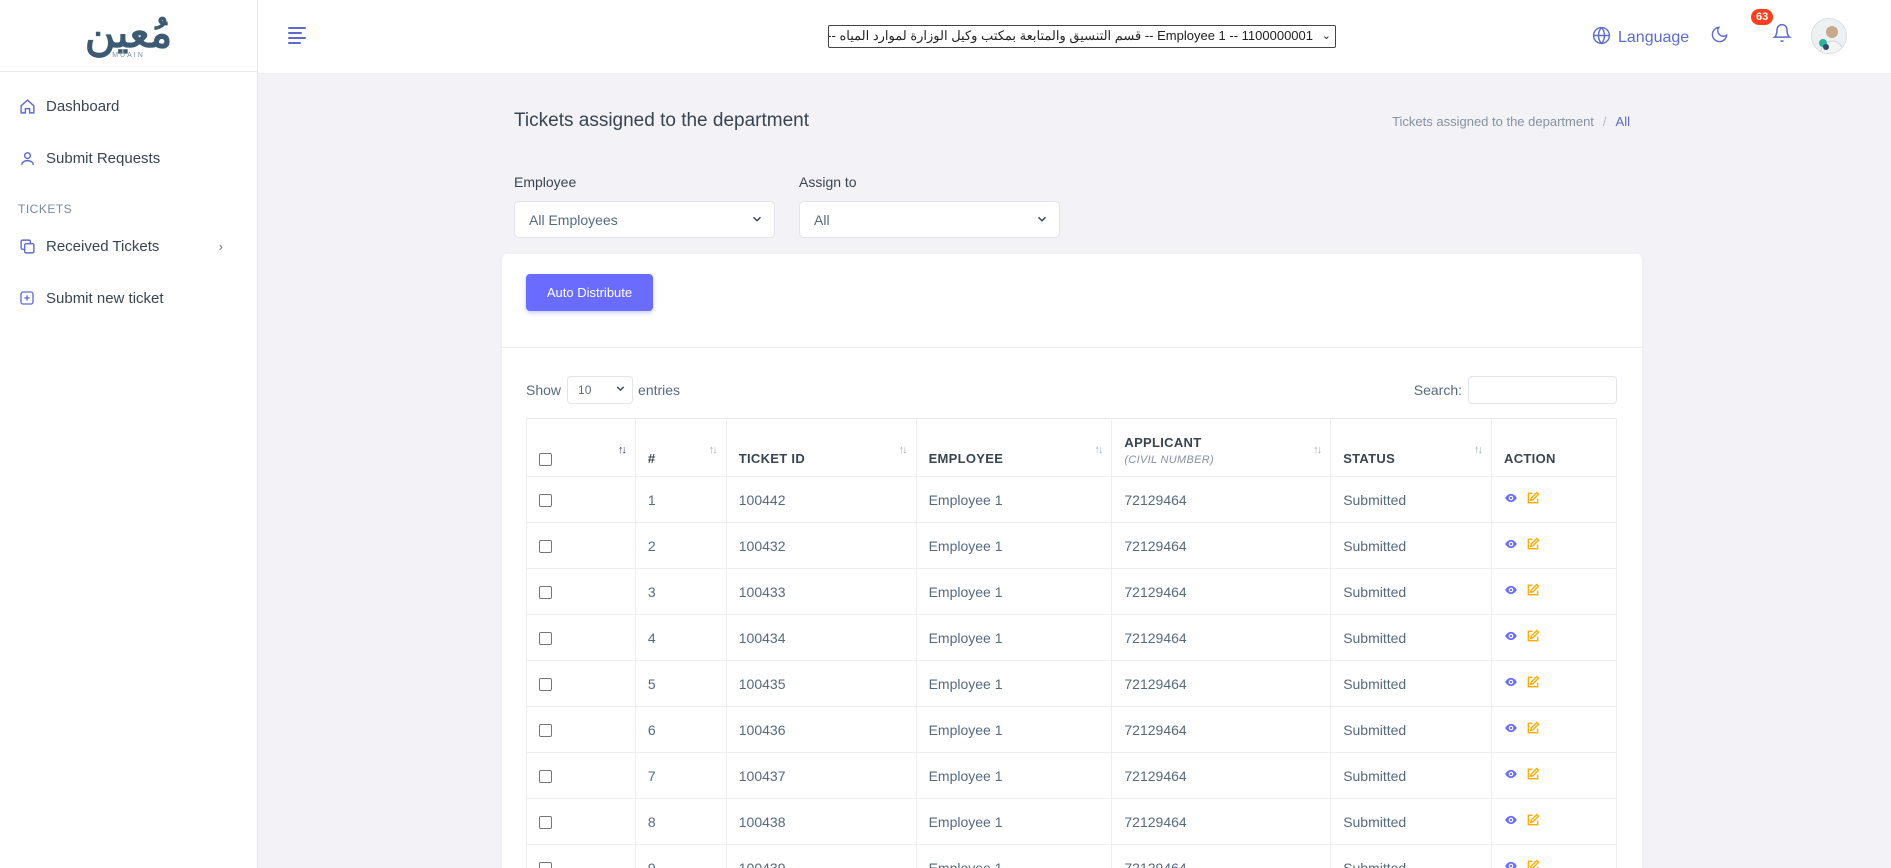 The image size is (1891, 868). What do you see at coordinates (27, 158) in the screenshot?
I see `user-icon` at bounding box center [27, 158].